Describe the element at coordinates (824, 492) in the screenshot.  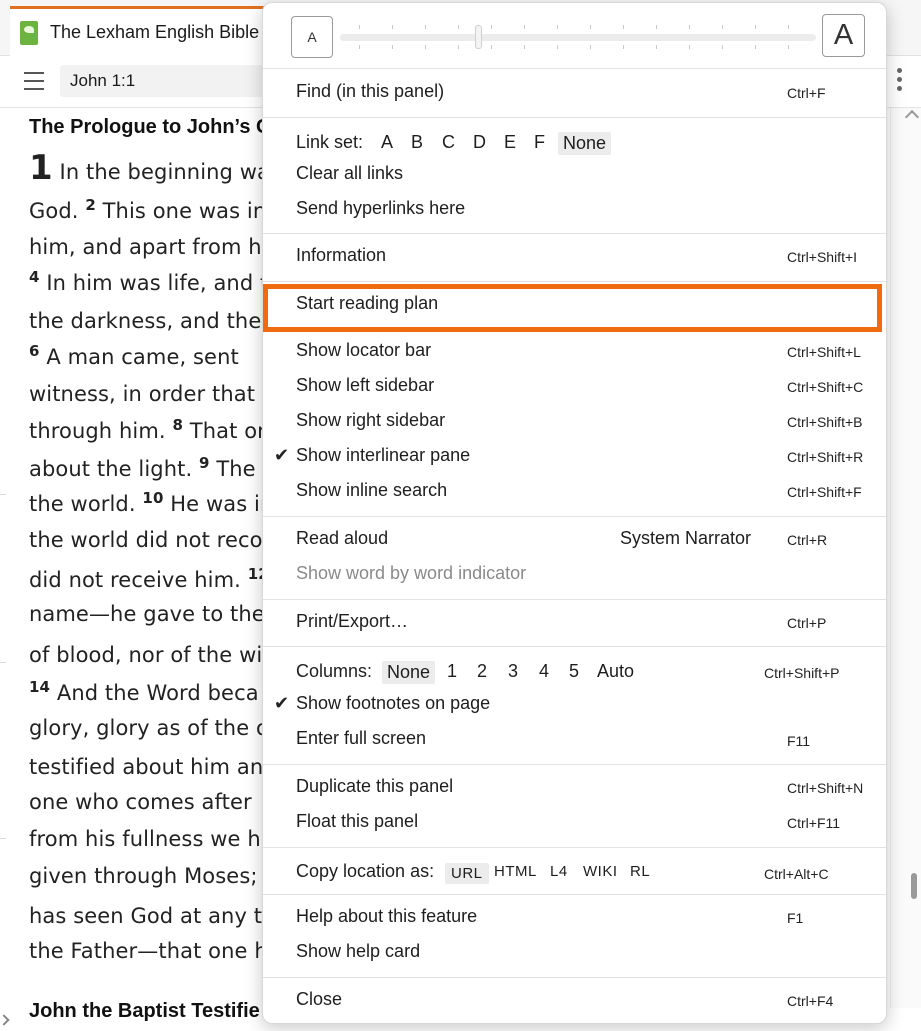
I see `shortcut-inline-search: Ctrl+Shift+F` at that location.